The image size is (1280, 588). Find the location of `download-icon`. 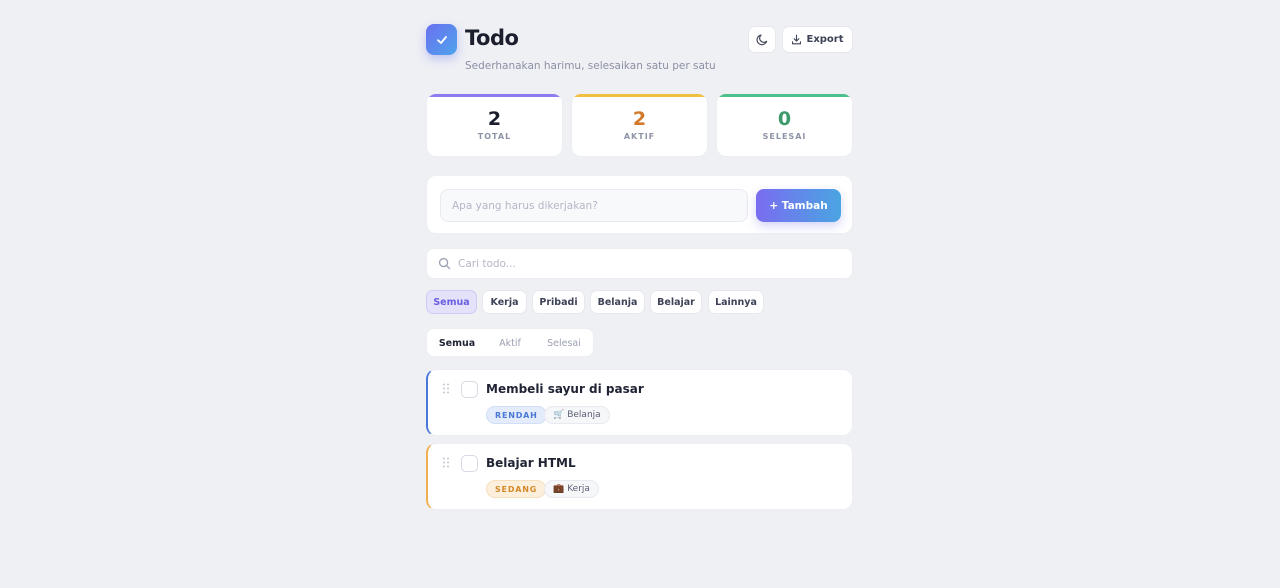

download-icon is located at coordinates (797, 39).